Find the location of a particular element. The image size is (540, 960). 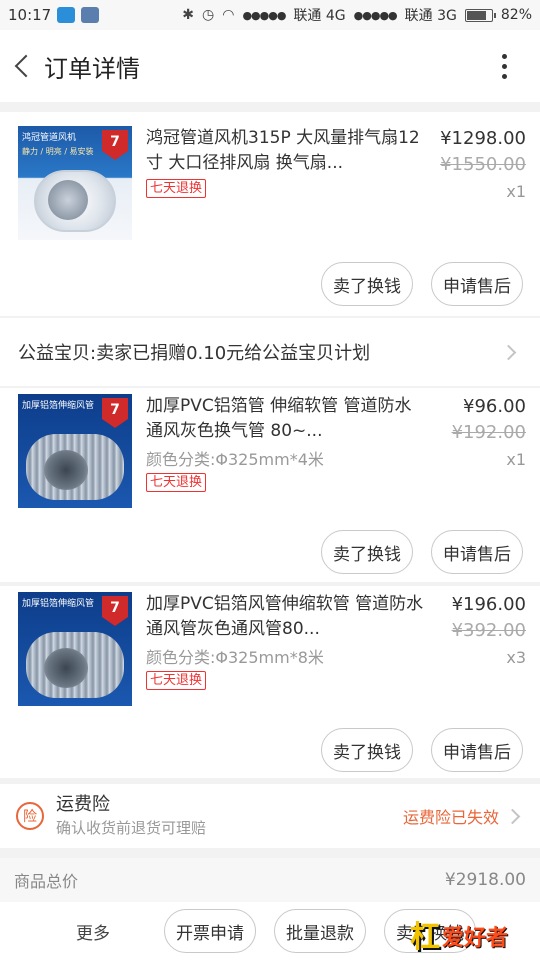

insurance-icon: 险 is located at coordinates (30, 816).